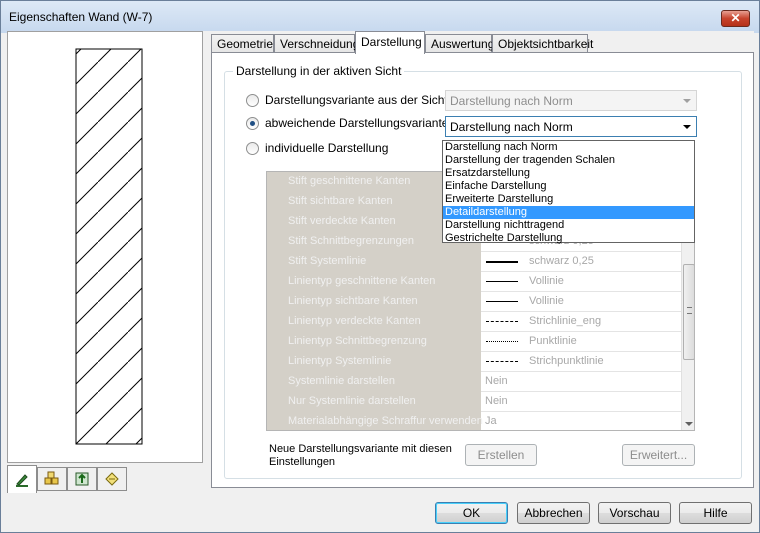 This screenshot has height=533, width=760. I want to click on dropdown-option: Darstellung nach Norm, so click(568, 147).